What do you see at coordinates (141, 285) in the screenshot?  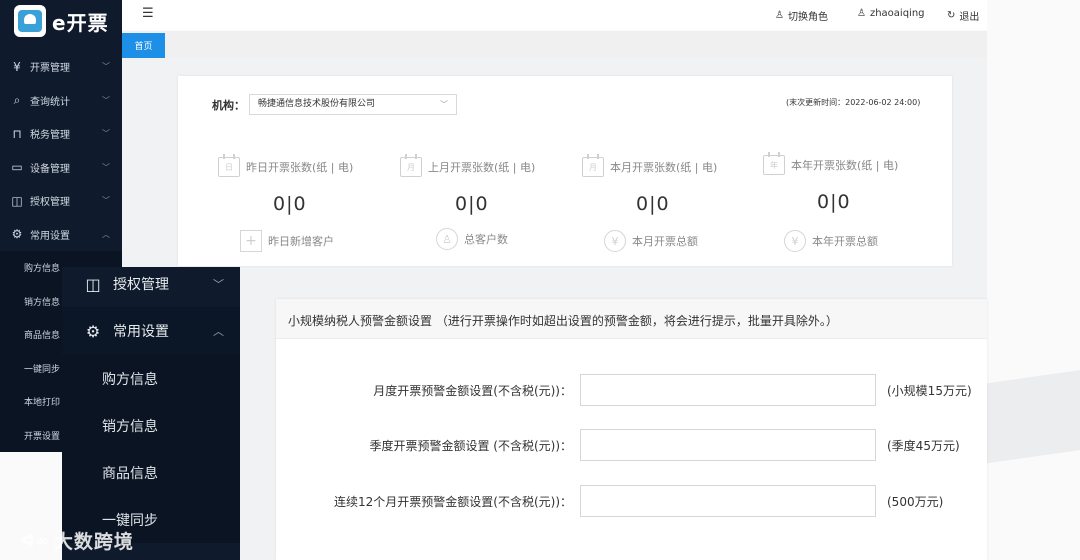 I see `overlay-item-label: 授权管理` at bounding box center [141, 285].